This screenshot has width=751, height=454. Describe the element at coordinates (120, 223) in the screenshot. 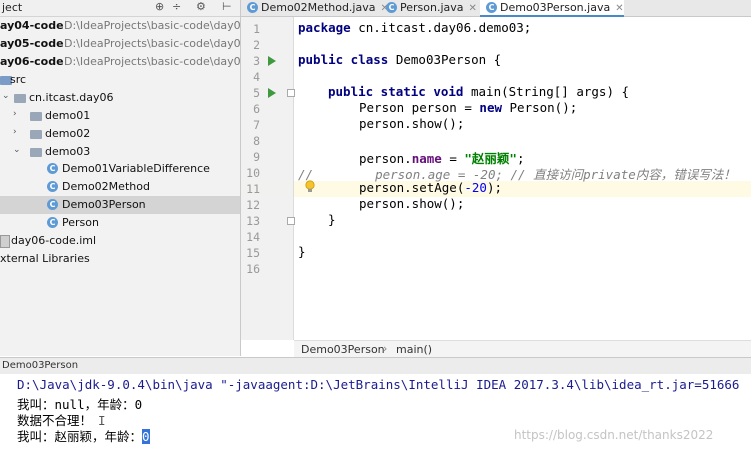

I see `tree-class-person: C Person` at that location.